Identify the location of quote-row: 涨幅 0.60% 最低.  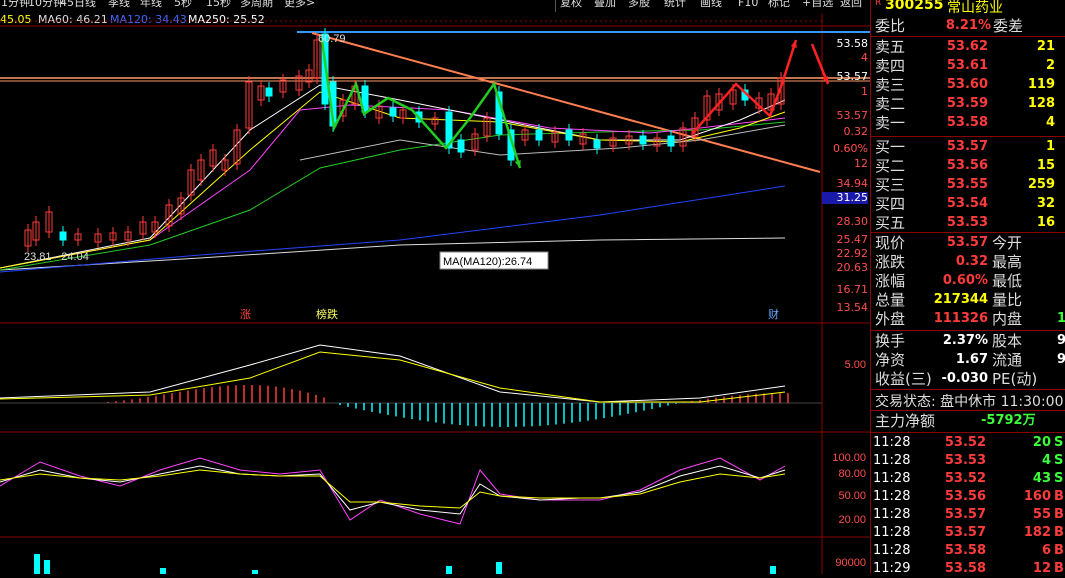
(968, 281).